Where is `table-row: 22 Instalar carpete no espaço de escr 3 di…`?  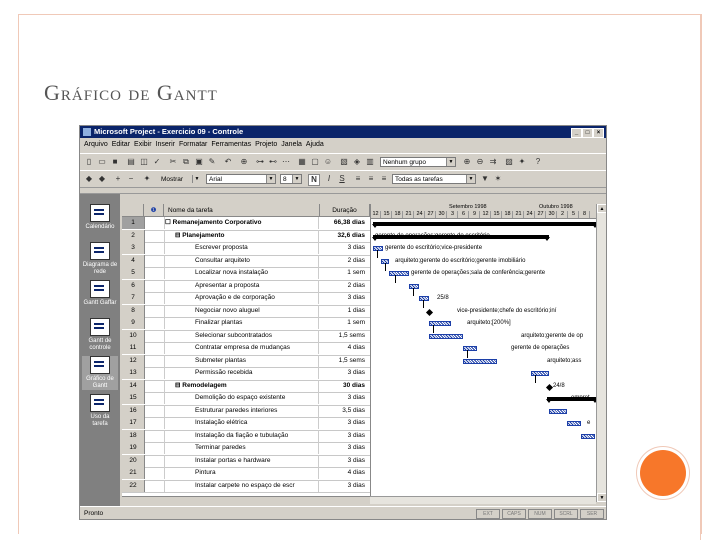
table-row: 22 Instalar carpete no espaço de escr 3 di… is located at coordinates (246, 486).